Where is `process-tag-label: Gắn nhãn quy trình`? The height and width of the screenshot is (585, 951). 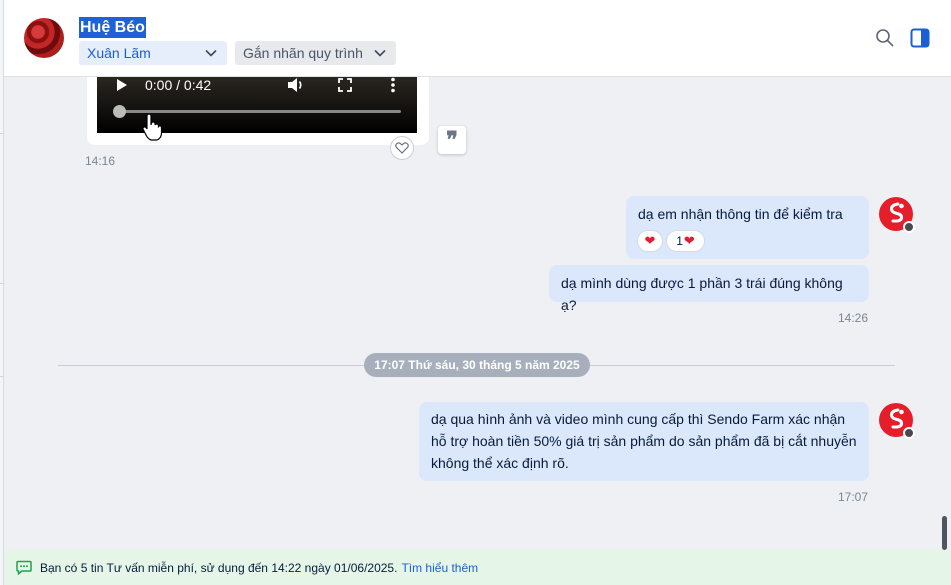
process-tag-label: Gắn nhãn quy trình is located at coordinates (303, 53).